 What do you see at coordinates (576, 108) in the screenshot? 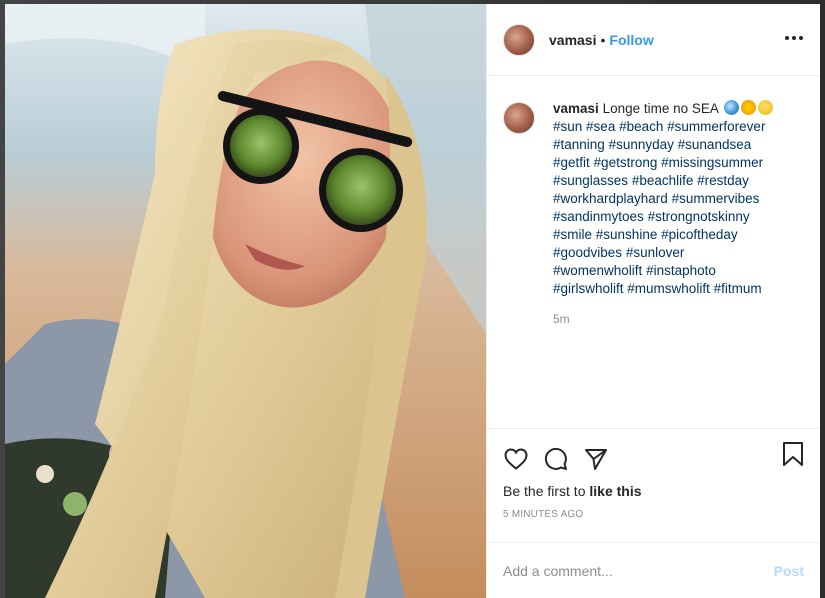
I see `caption-username: vamasi` at bounding box center [576, 108].